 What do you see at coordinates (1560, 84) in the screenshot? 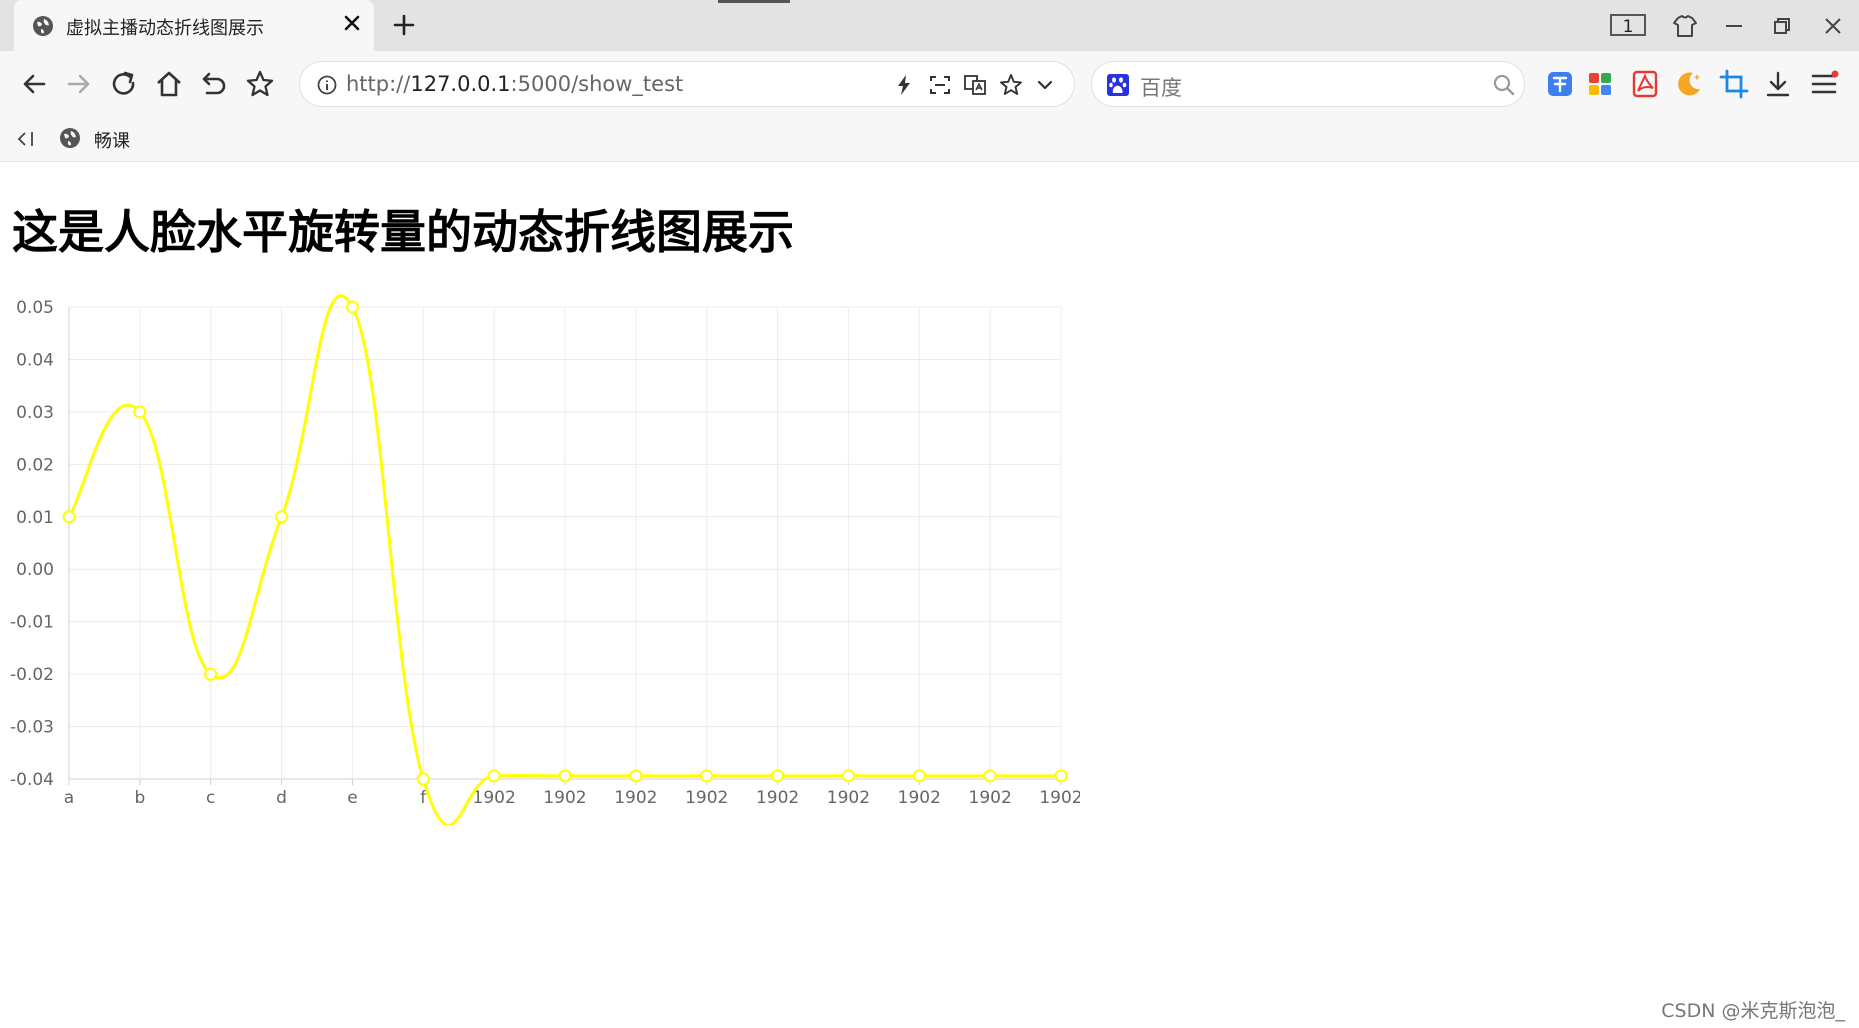
I see `translate-extension-icon` at bounding box center [1560, 84].